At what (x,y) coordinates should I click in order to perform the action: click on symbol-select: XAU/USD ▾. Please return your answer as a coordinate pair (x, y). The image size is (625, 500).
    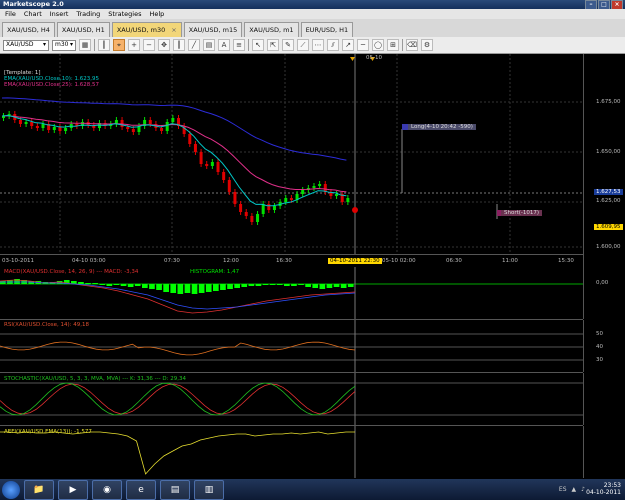
    Looking at the image, I should click on (26, 45).